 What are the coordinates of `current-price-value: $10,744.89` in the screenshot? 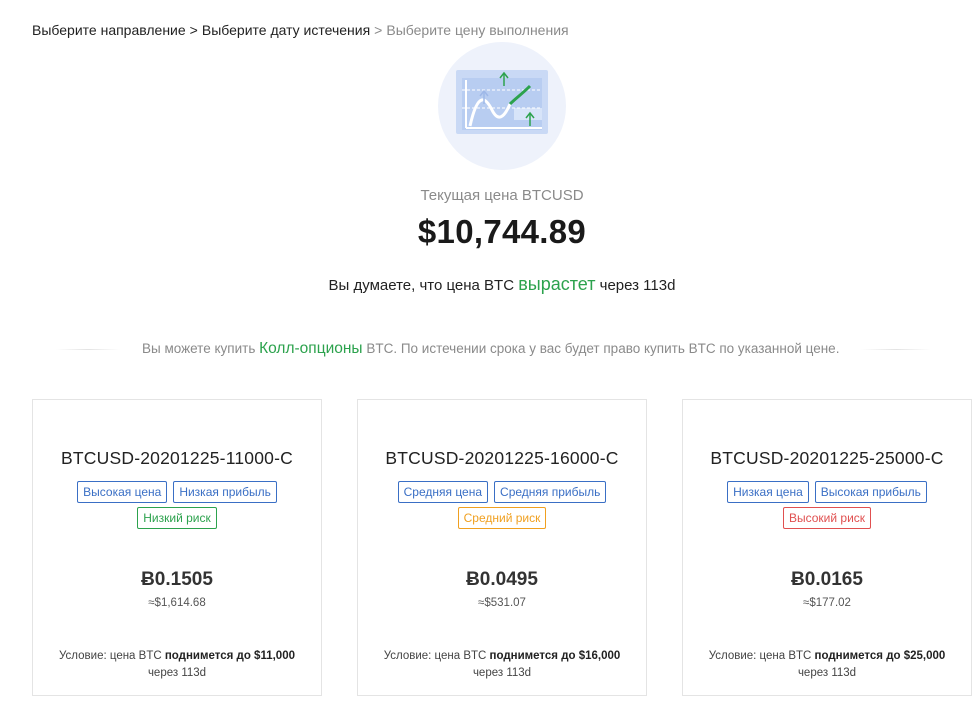 It's located at (502, 231).